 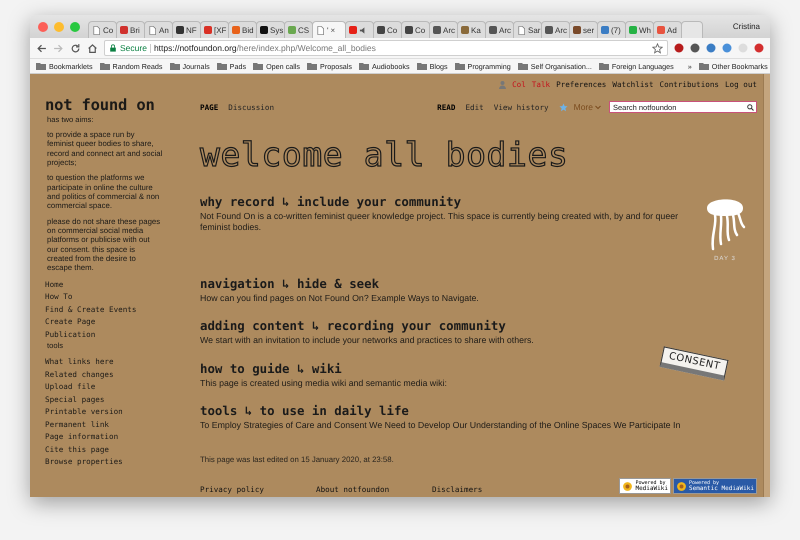 I want to click on browser-tab: Bri, so click(x=130, y=29).